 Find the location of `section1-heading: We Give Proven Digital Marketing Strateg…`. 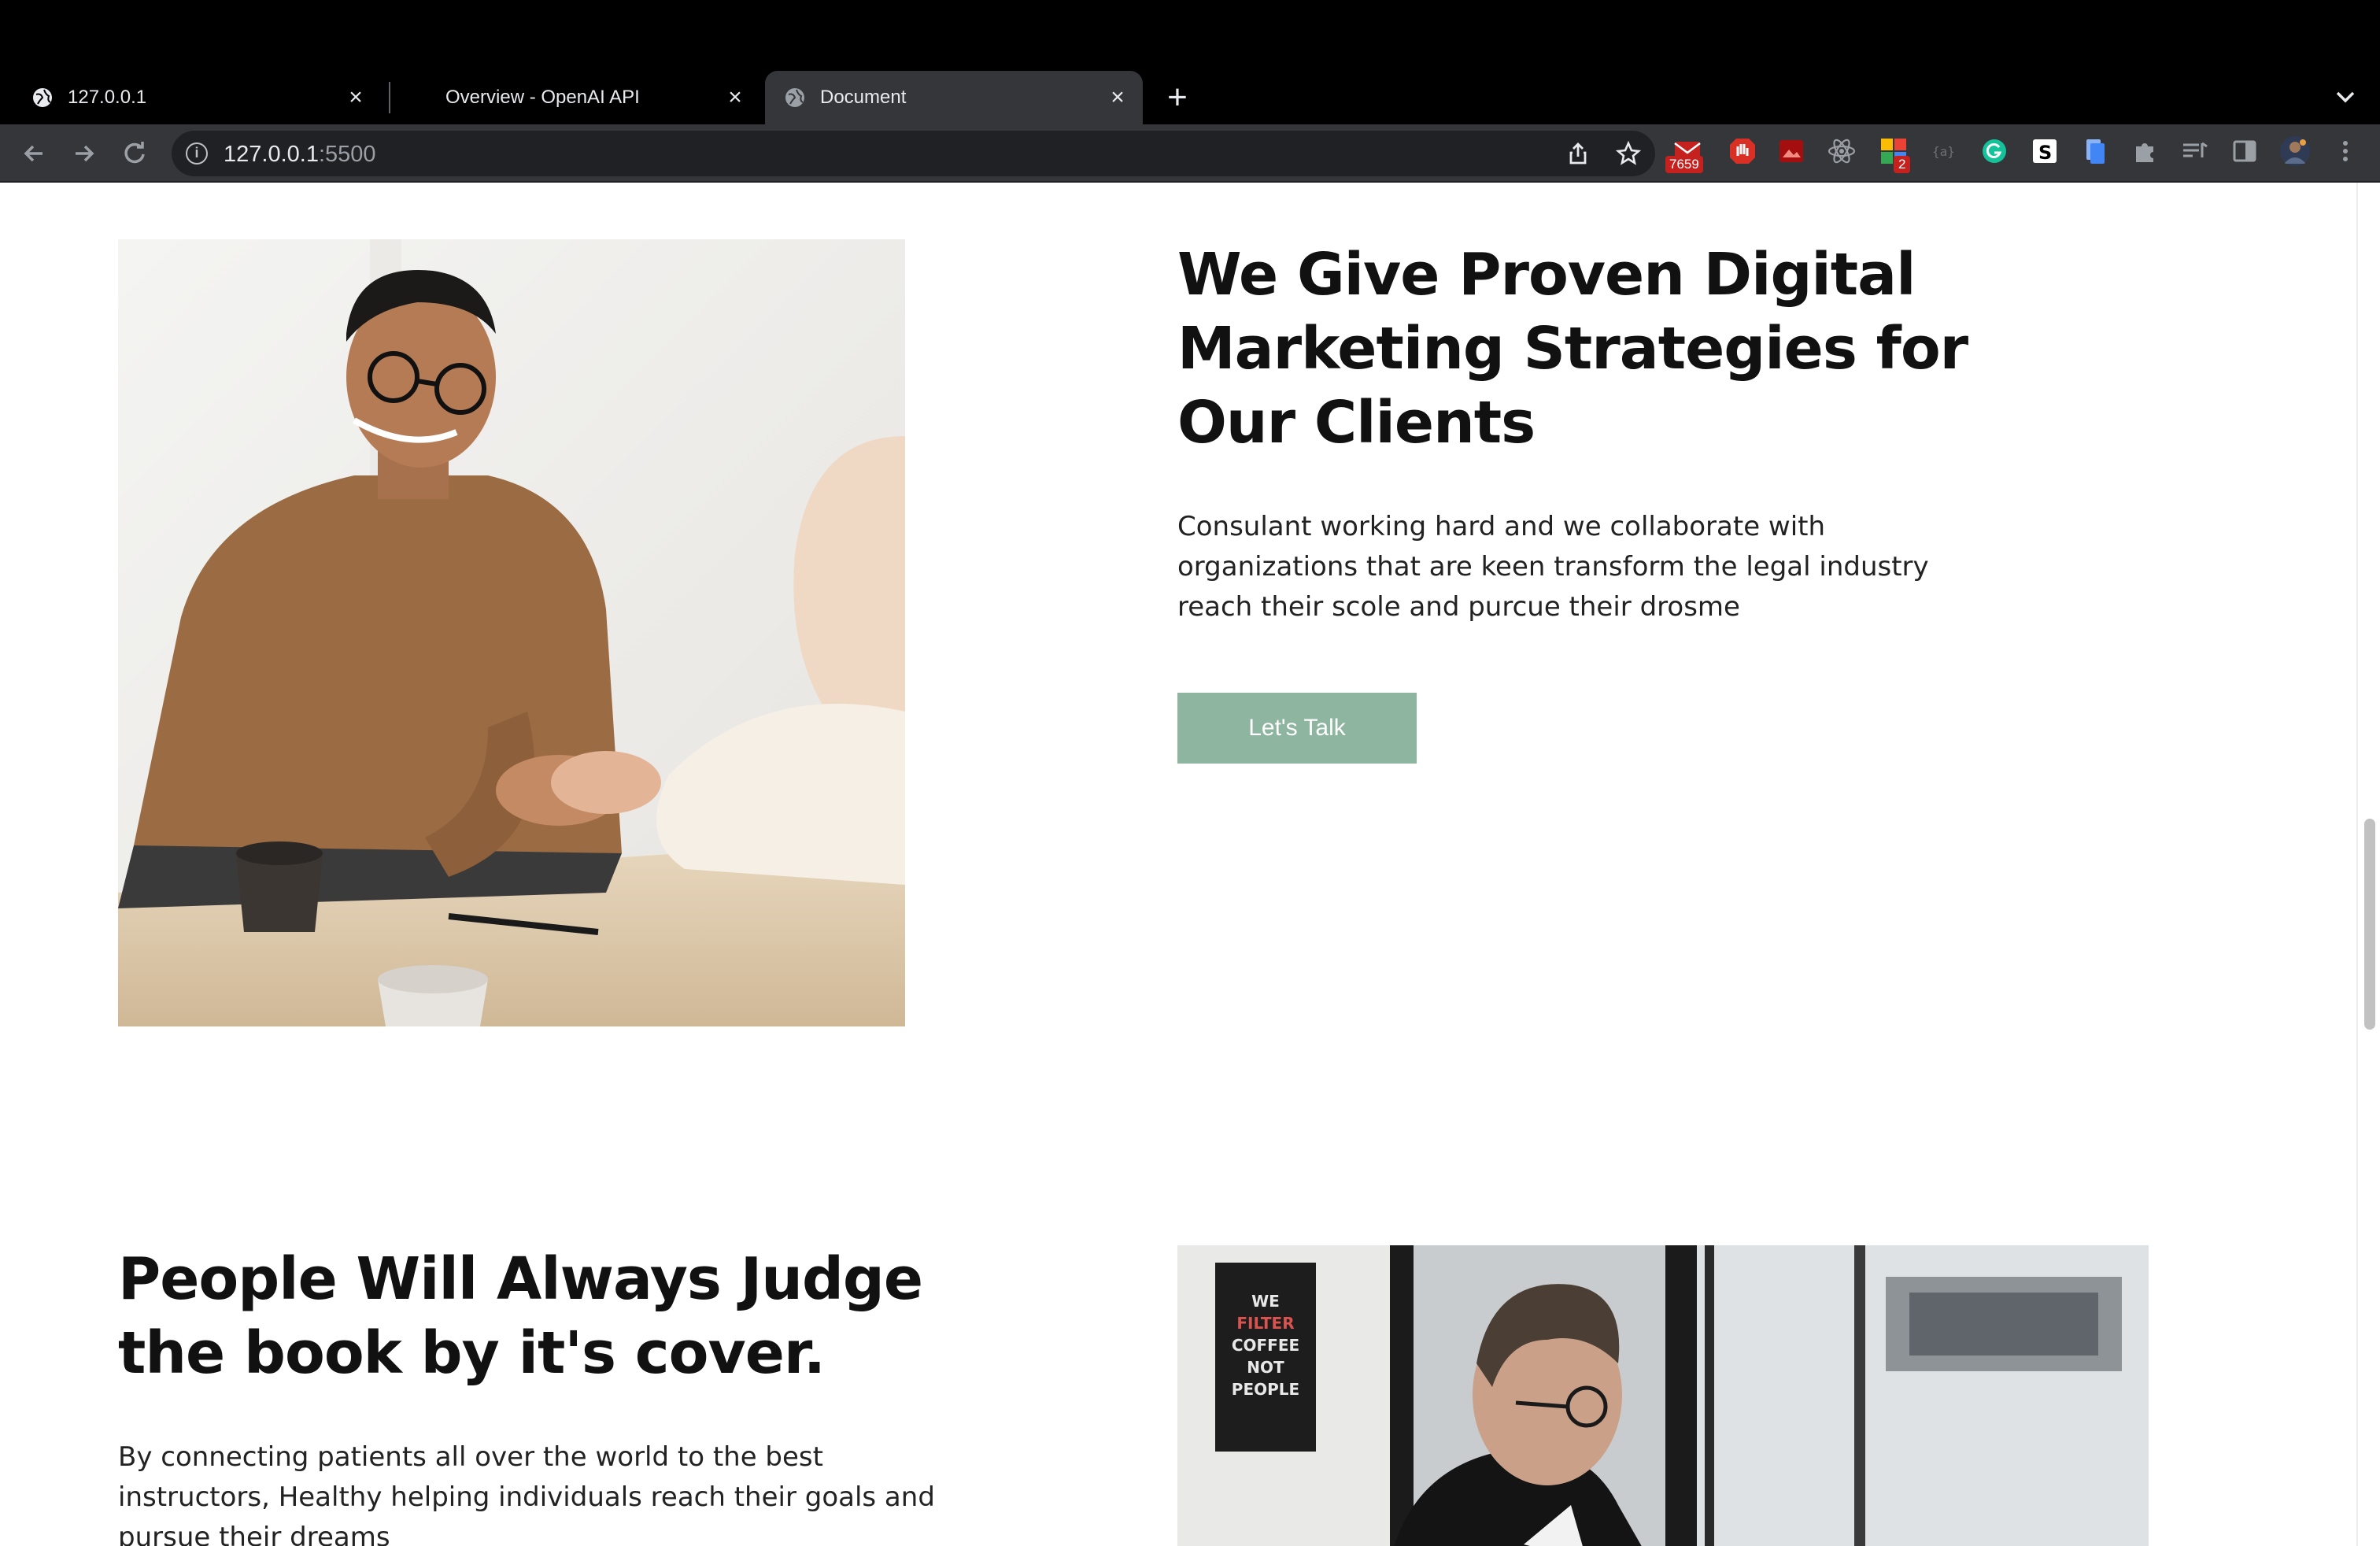

section1-heading: We Give Proven Digital Marketing Strateg… is located at coordinates (1610, 349).